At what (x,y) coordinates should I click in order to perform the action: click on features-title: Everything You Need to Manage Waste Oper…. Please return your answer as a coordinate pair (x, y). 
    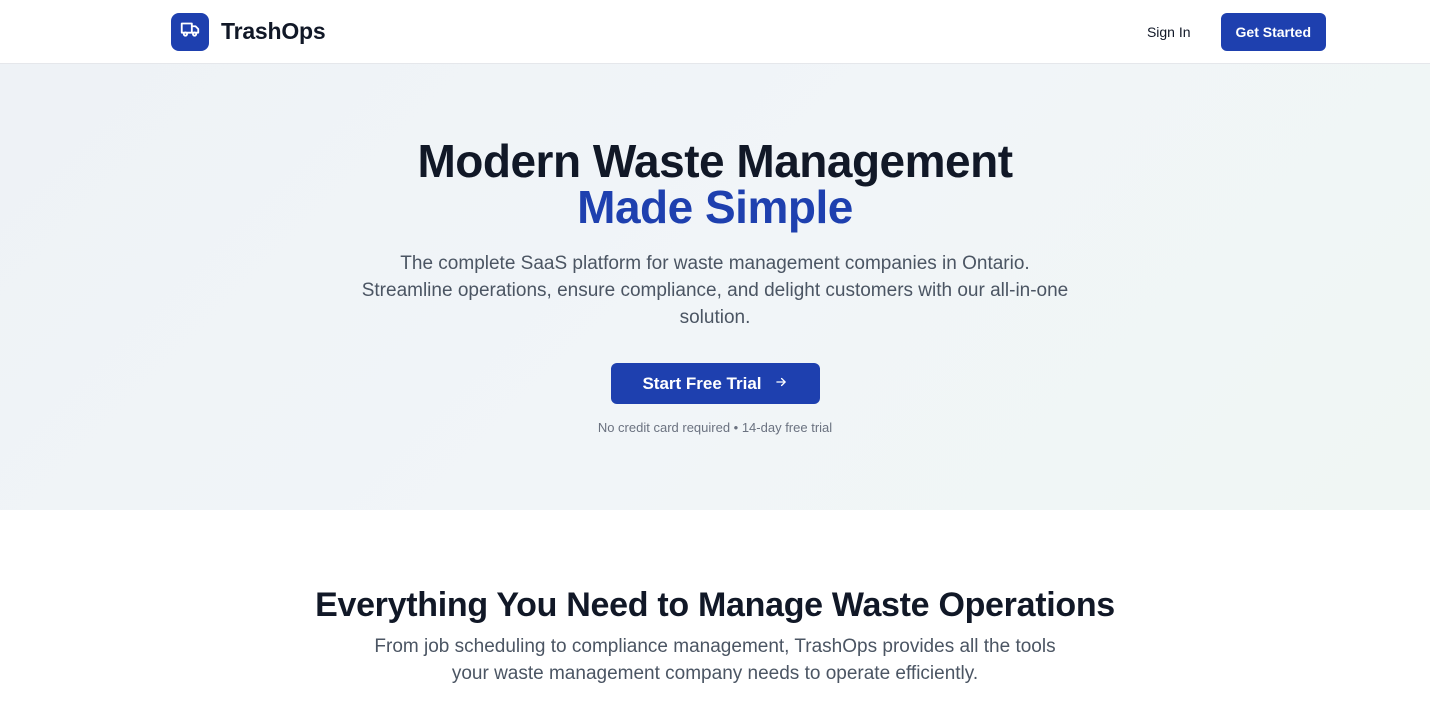
    Looking at the image, I should click on (715, 605).